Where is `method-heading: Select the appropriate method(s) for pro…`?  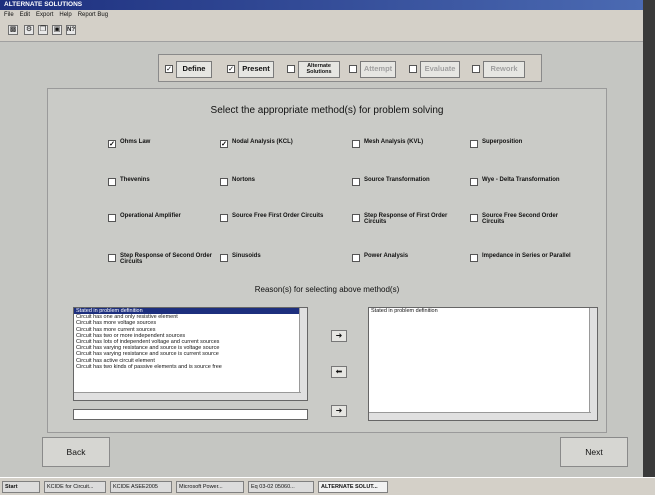 method-heading: Select the appropriate method(s) for pro… is located at coordinates (327, 110).